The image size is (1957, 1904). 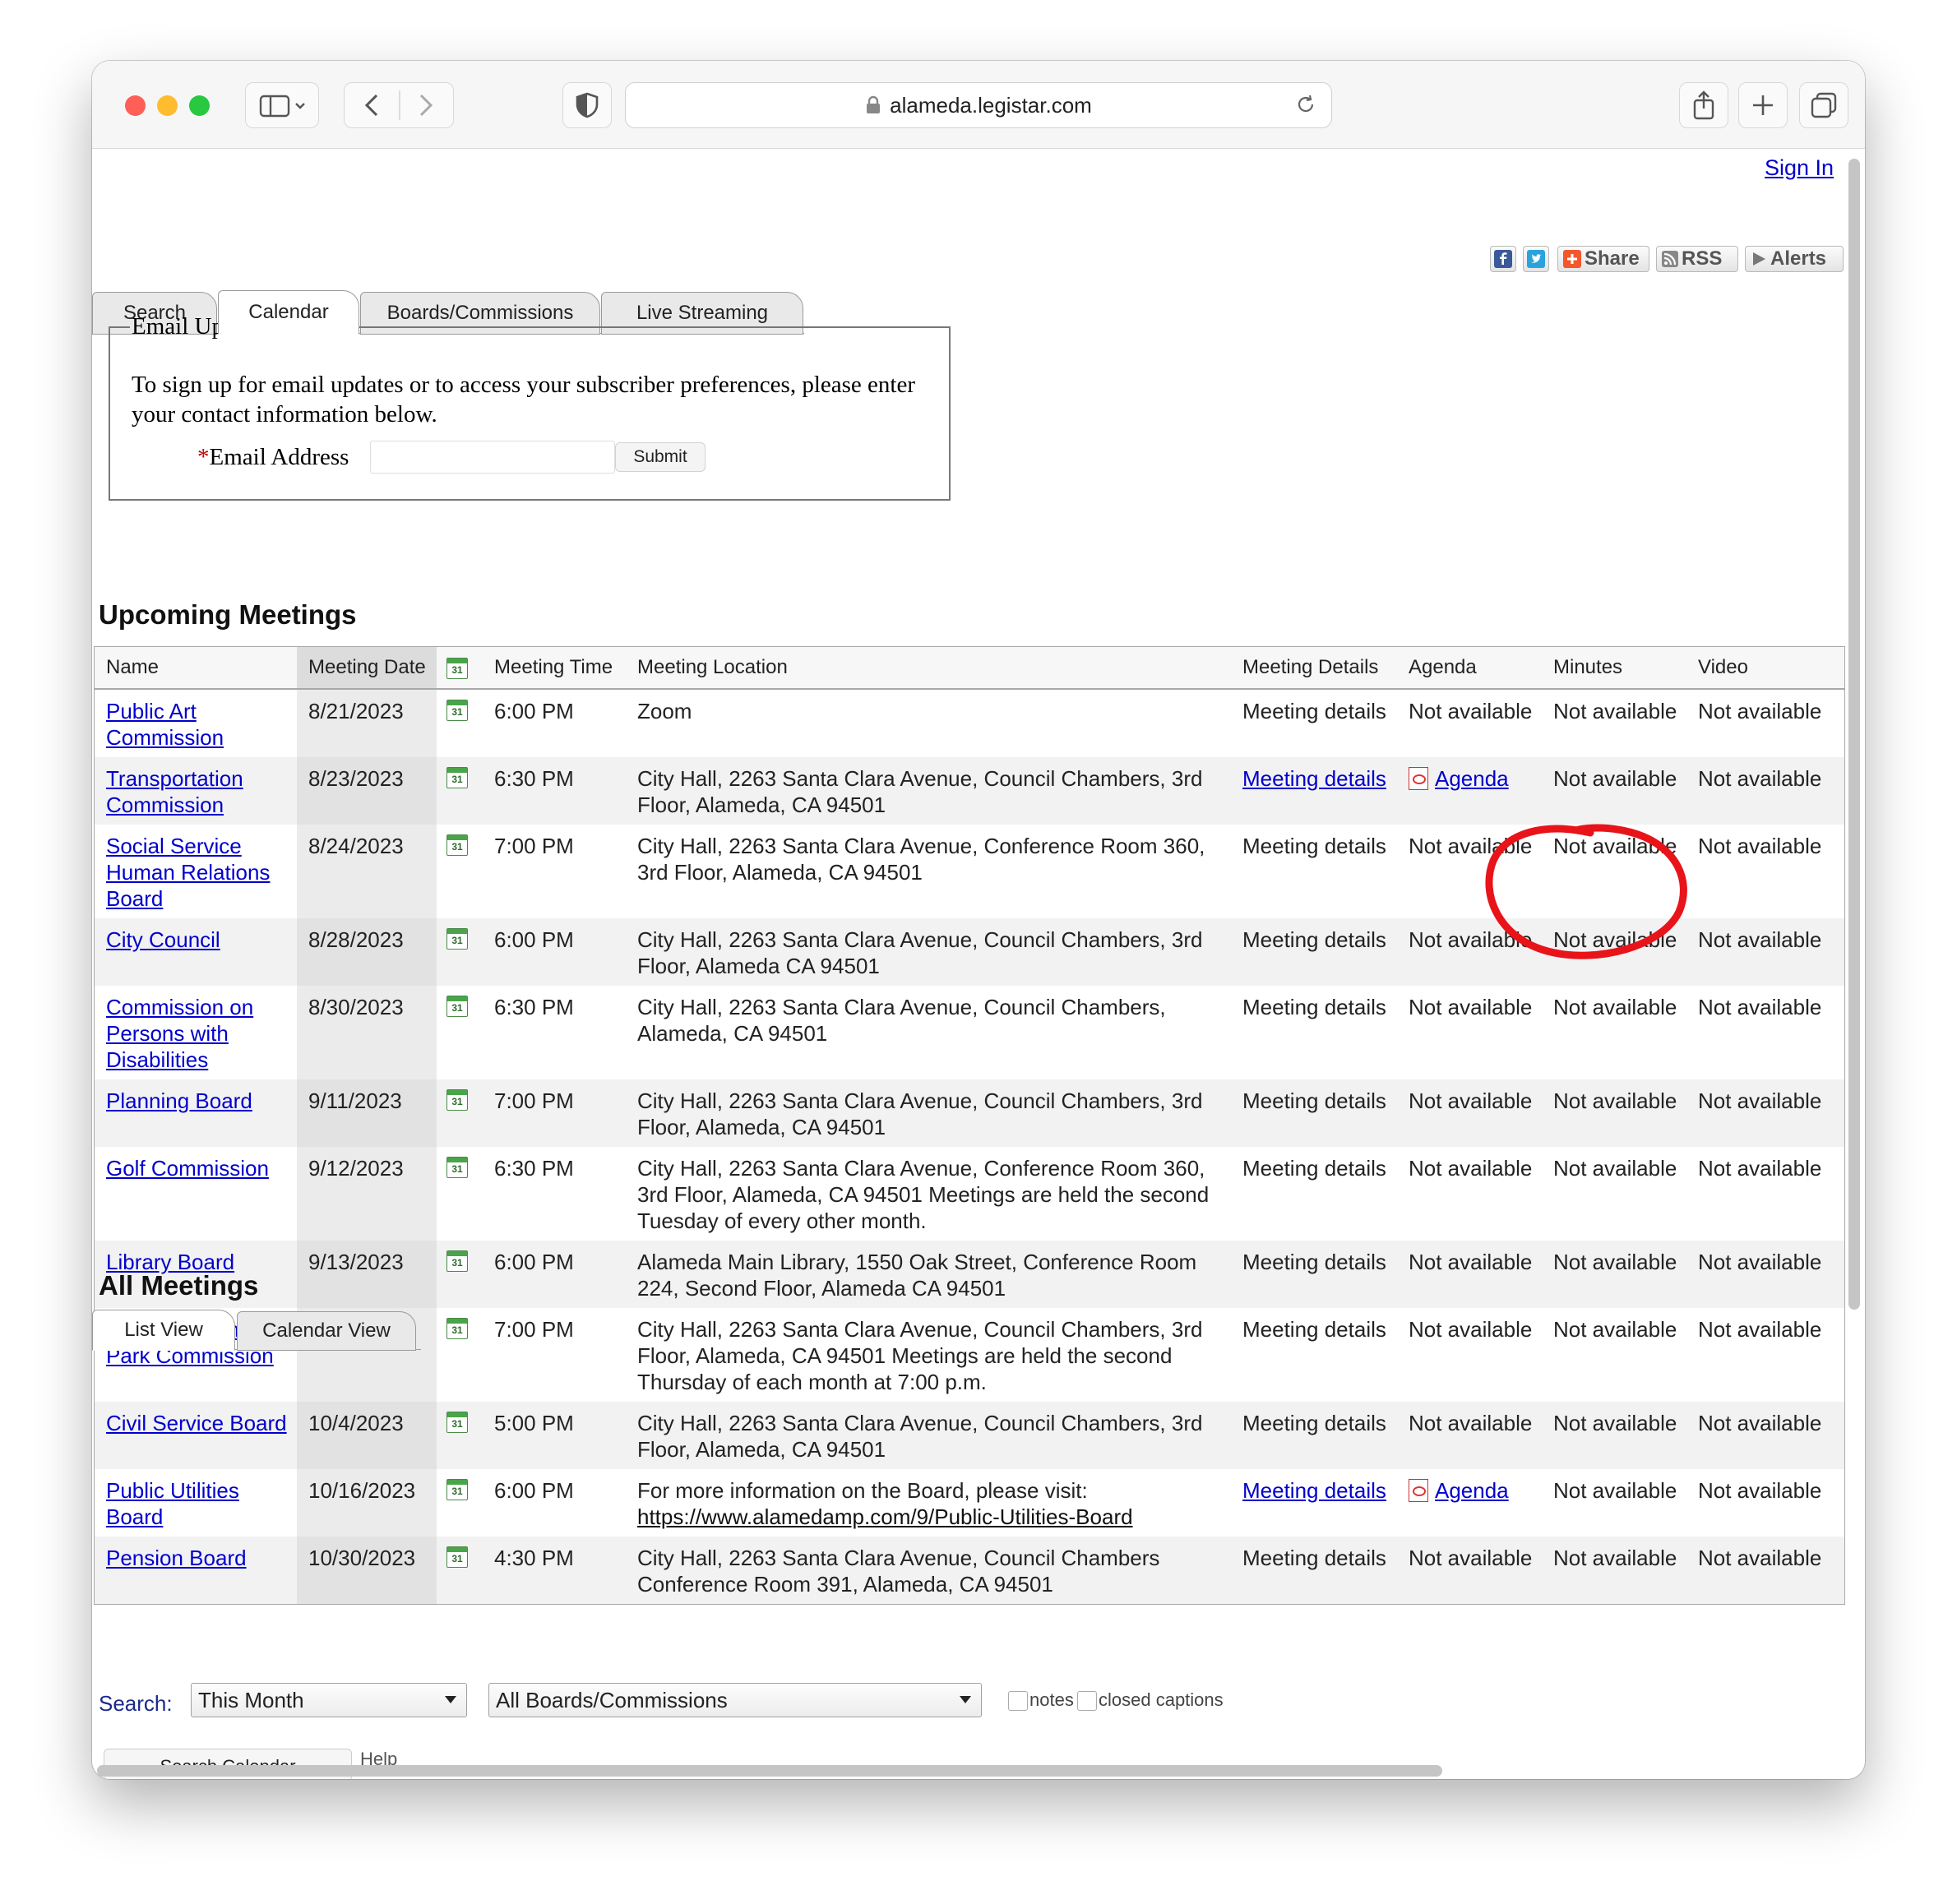 What do you see at coordinates (1702, 258) in the screenshot?
I see `rss-label: RSS` at bounding box center [1702, 258].